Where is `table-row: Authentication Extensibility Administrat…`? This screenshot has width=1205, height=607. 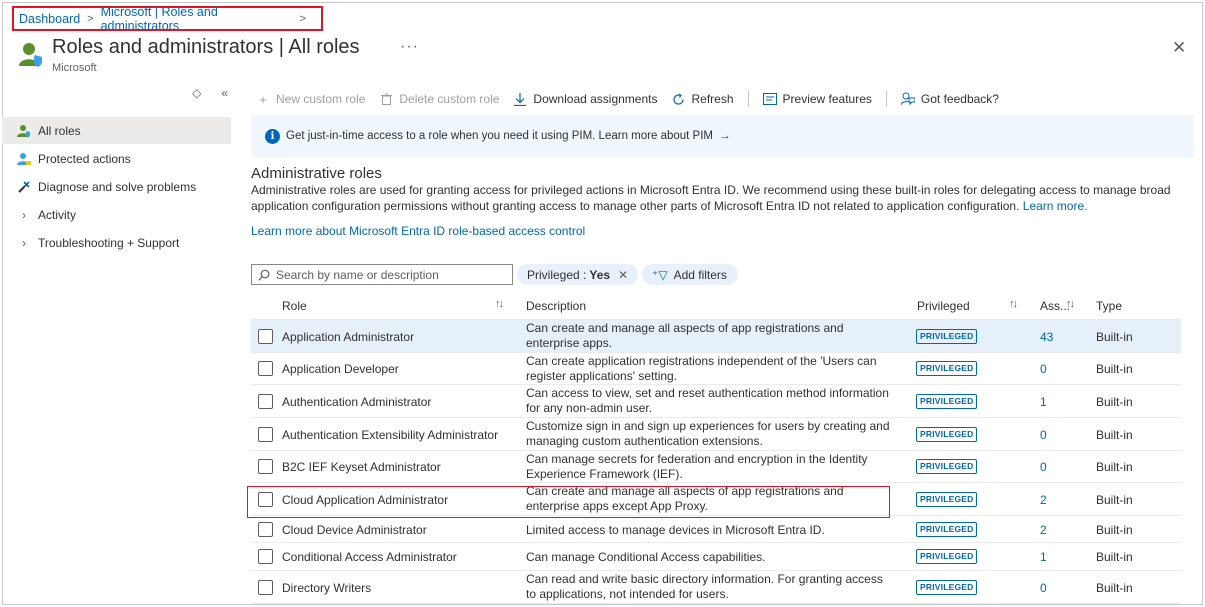
table-row: Authentication Extensibility Administrat… is located at coordinates (716, 434).